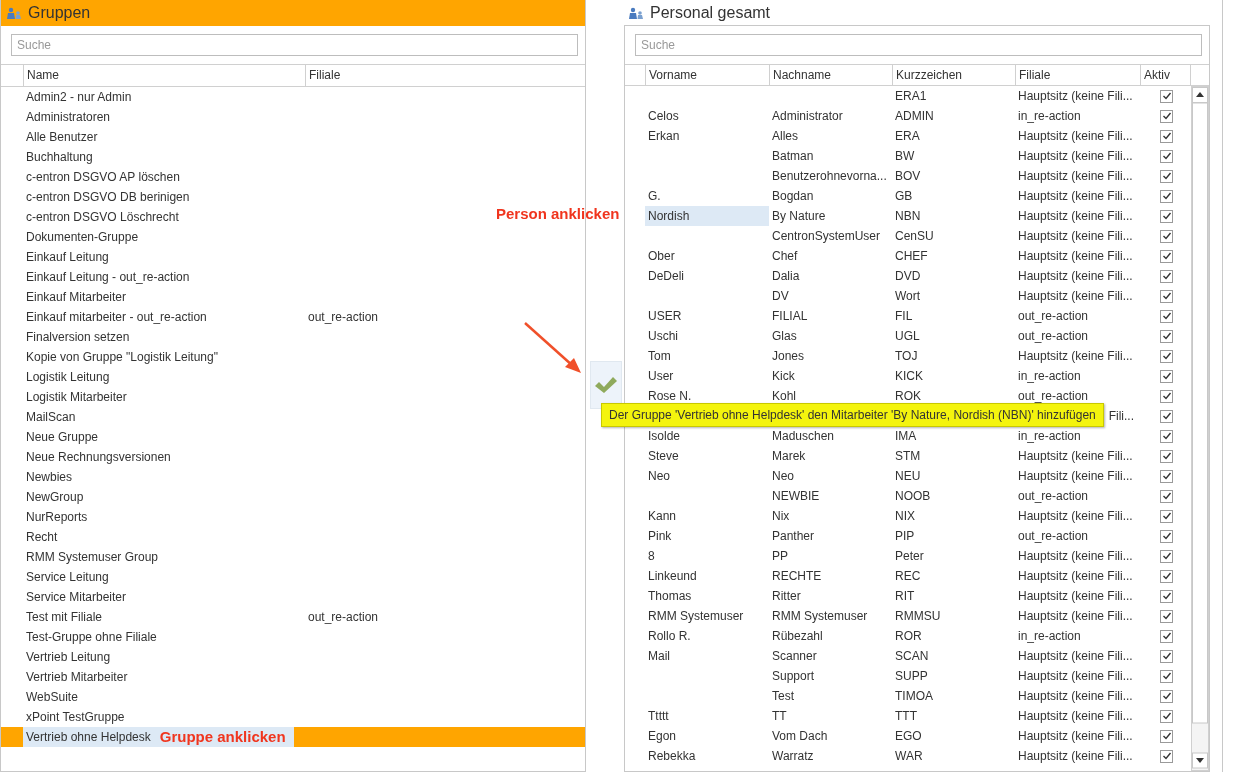 The height and width of the screenshot is (772, 1235). What do you see at coordinates (908, 476) in the screenshot?
I see `table-cell: NEU` at bounding box center [908, 476].